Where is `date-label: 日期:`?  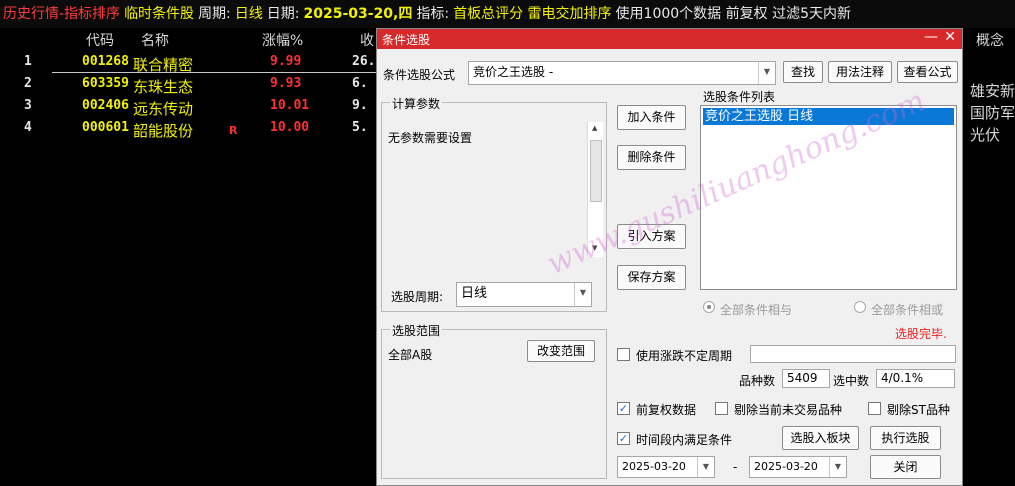 date-label: 日期: is located at coordinates (283, 14).